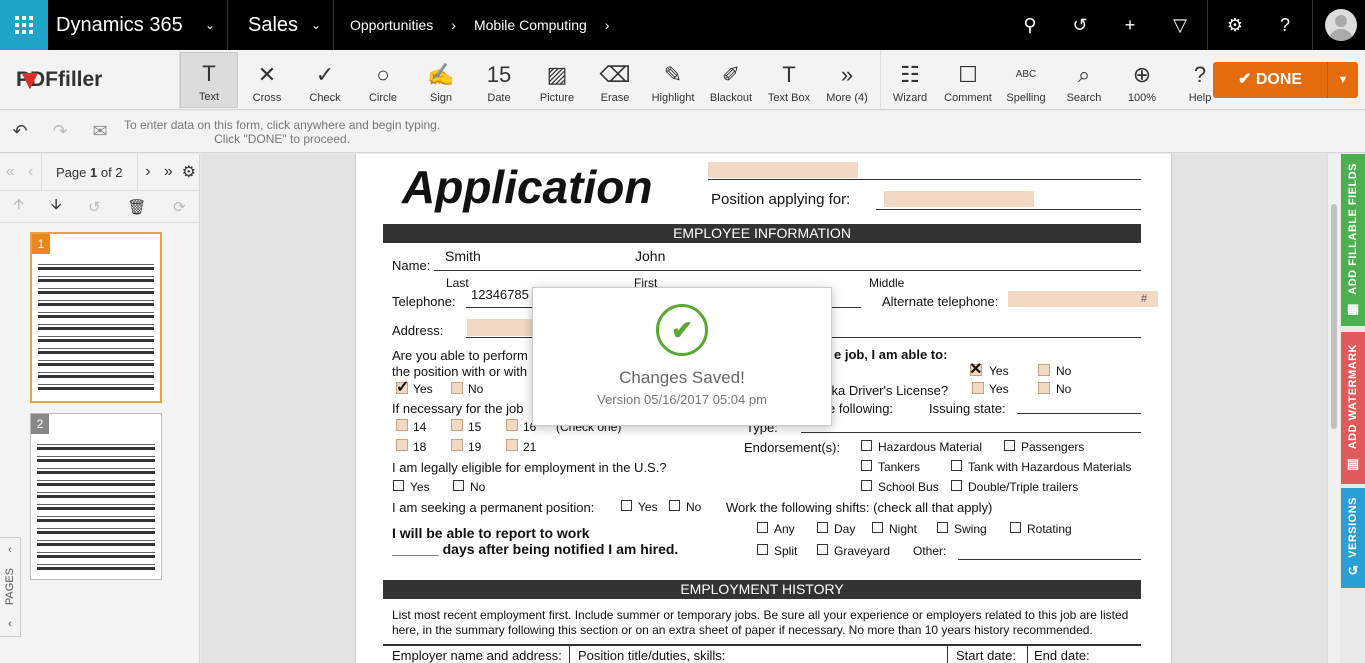 The width and height of the screenshot is (1365, 663). Describe the element at coordinates (1044, 370) in the screenshot. I see `able-no-checkbox` at that location.